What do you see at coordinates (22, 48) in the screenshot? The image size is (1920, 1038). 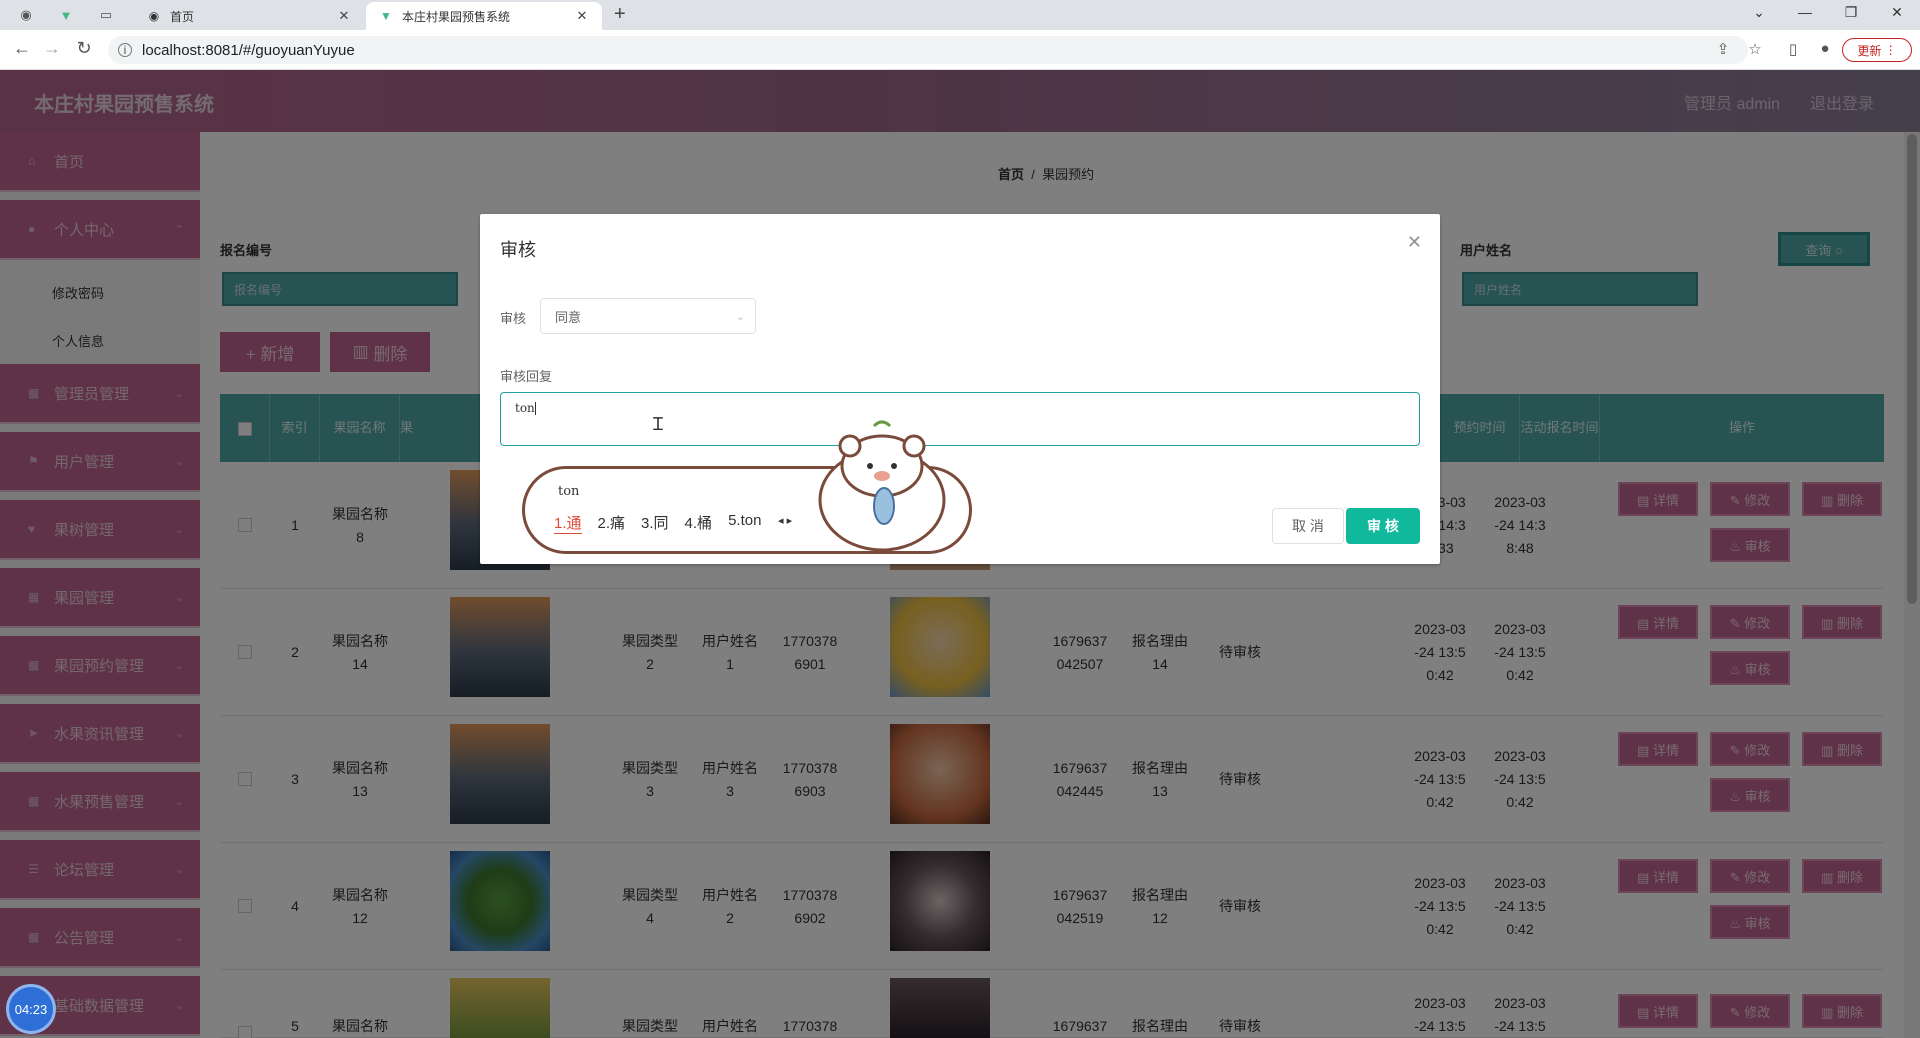 I see `back-icon: ←` at bounding box center [22, 48].